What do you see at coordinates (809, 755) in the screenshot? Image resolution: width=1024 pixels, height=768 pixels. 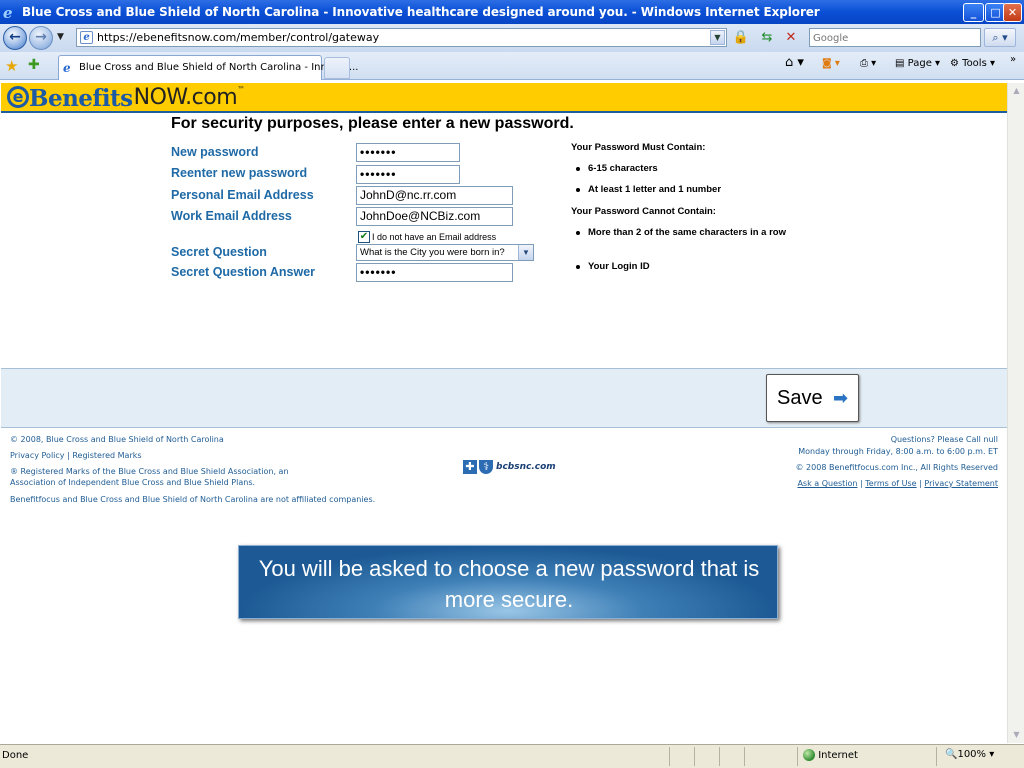 I see `globe-icon` at bounding box center [809, 755].